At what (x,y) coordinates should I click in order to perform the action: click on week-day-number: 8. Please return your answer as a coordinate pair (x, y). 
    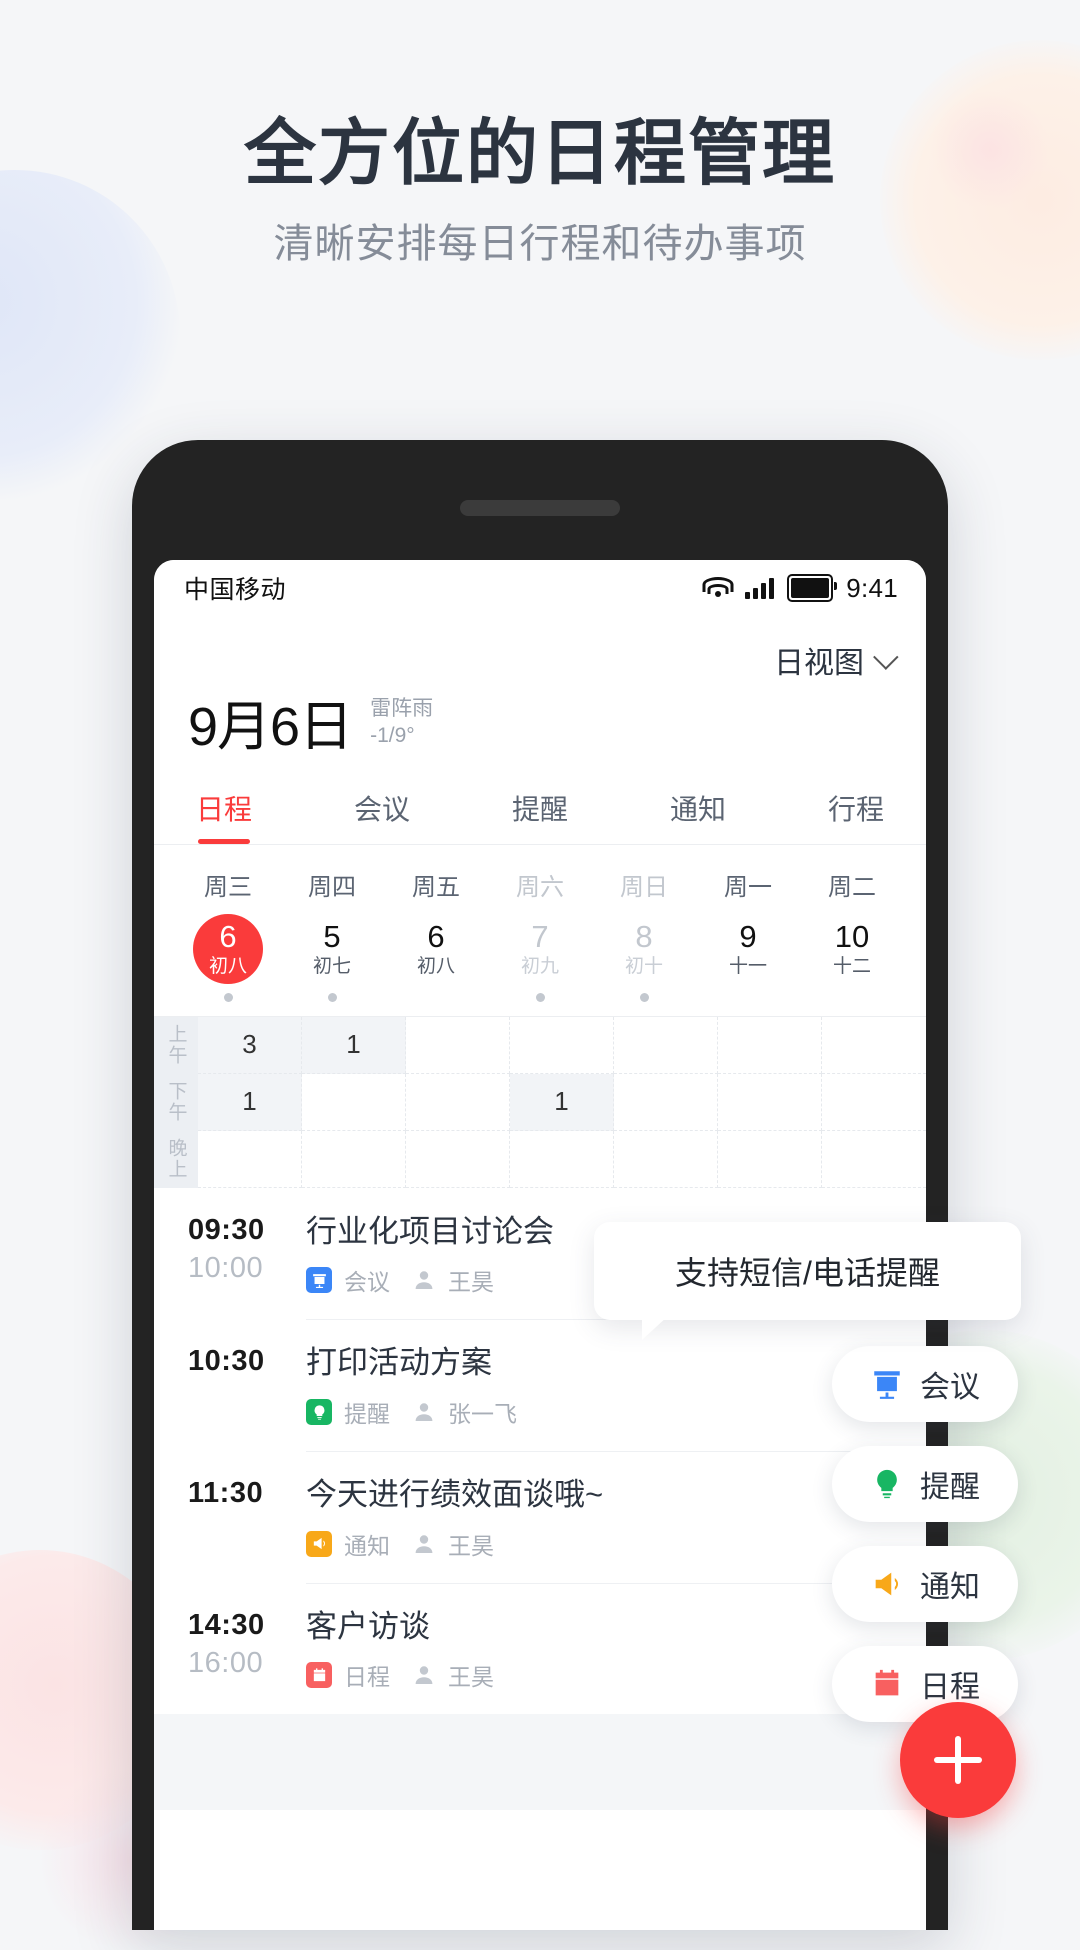
    Looking at the image, I should click on (644, 937).